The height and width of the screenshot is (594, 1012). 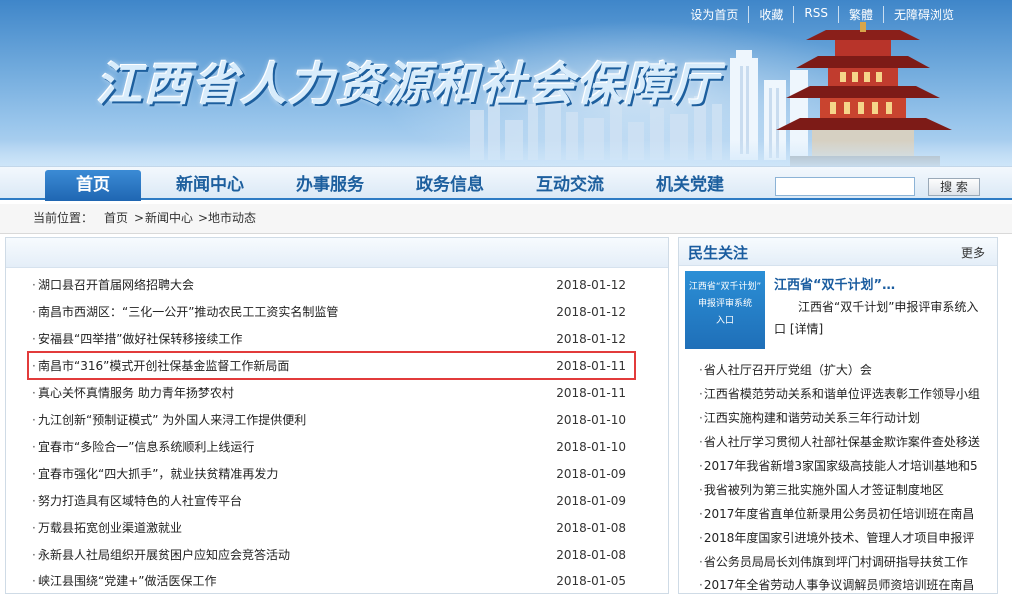 What do you see at coordinates (172, 420) in the screenshot?
I see `news-title: 九江创新“预制证模式” 为外国人来浔工作提供便利` at bounding box center [172, 420].